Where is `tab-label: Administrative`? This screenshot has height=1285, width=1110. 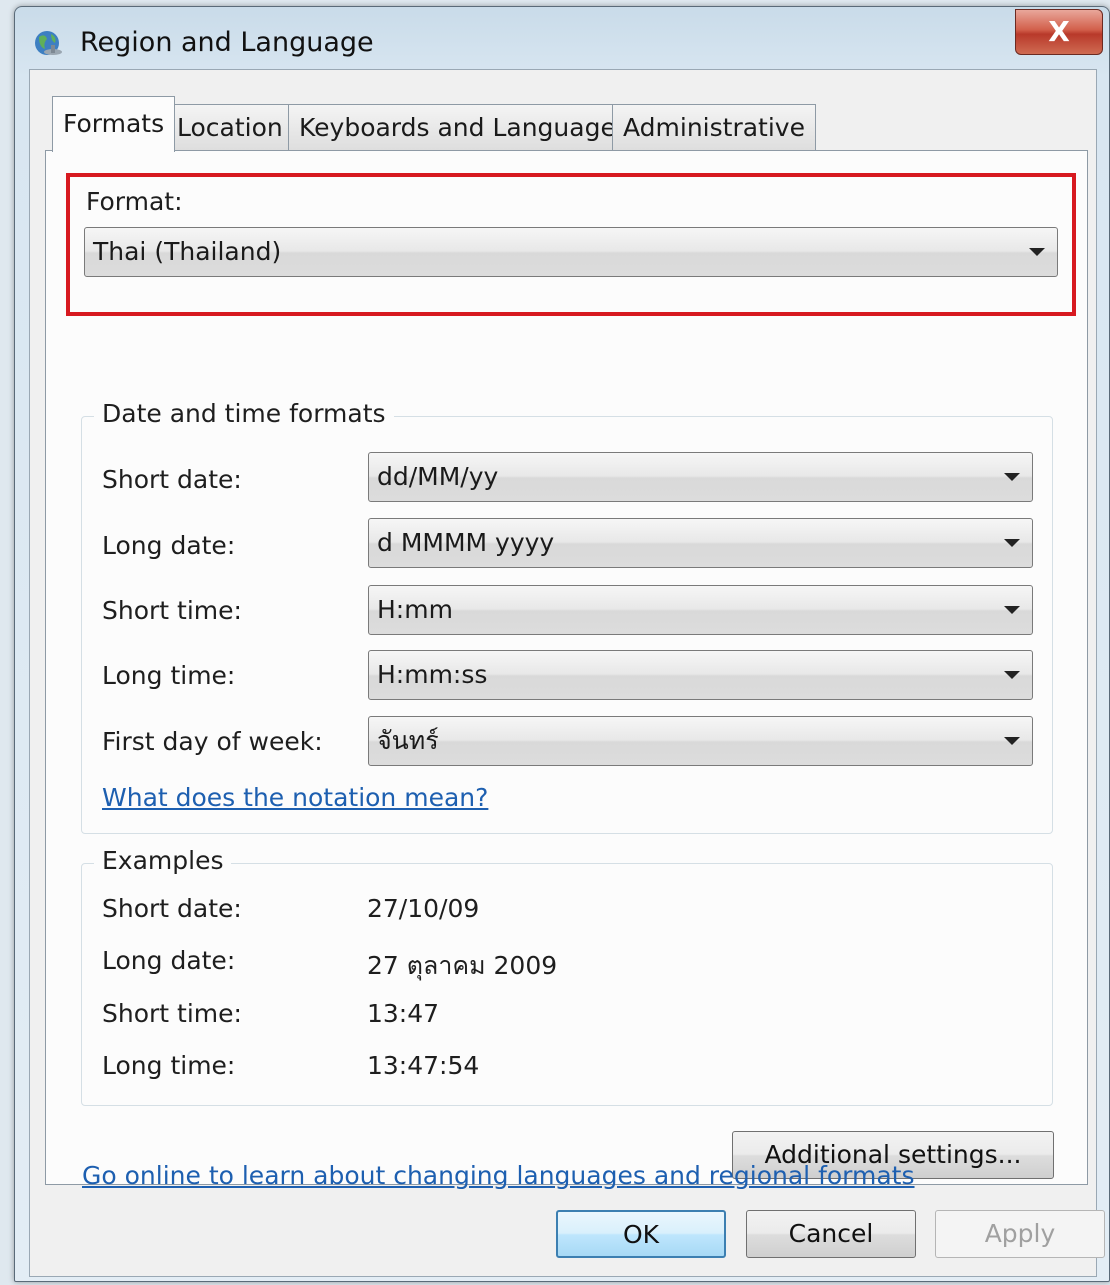
tab-label: Administrative is located at coordinates (714, 127).